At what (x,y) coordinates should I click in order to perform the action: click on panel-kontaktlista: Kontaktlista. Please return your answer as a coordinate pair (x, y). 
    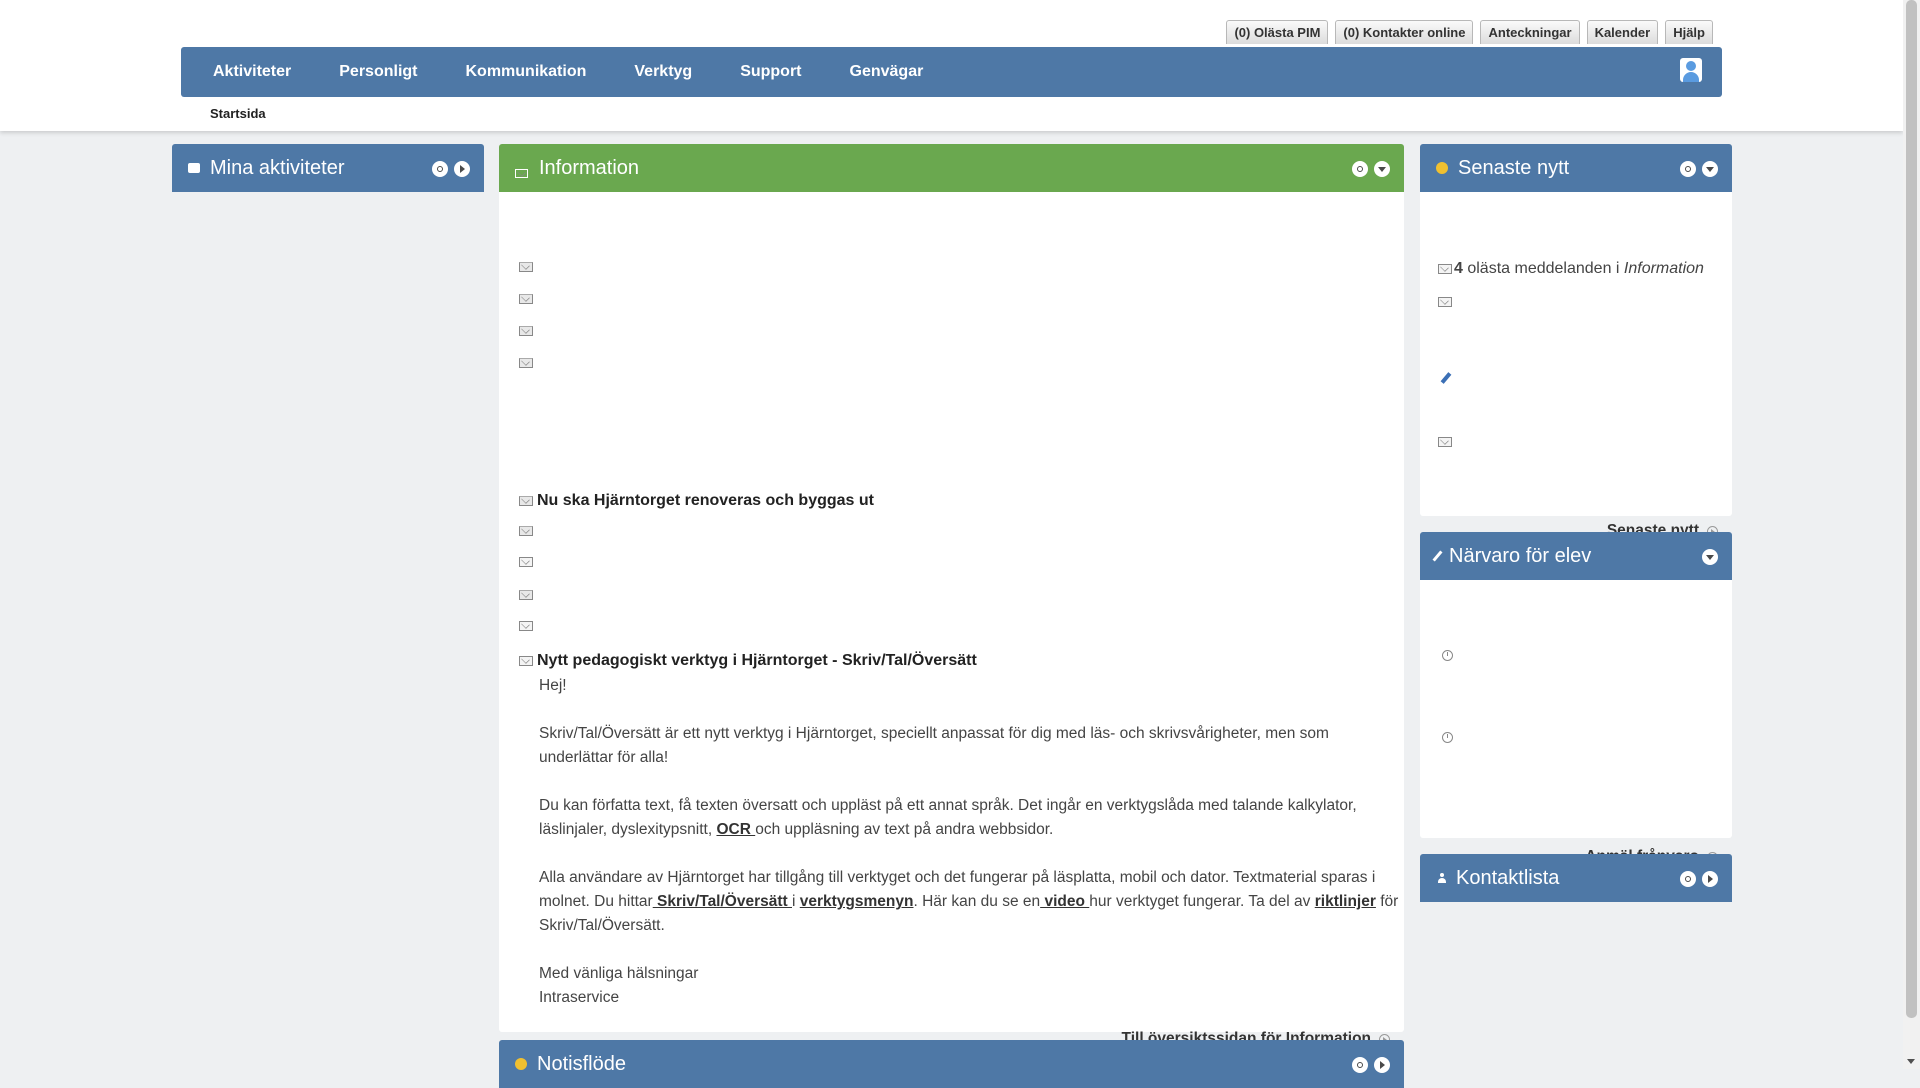
    Looking at the image, I should click on (1576, 878).